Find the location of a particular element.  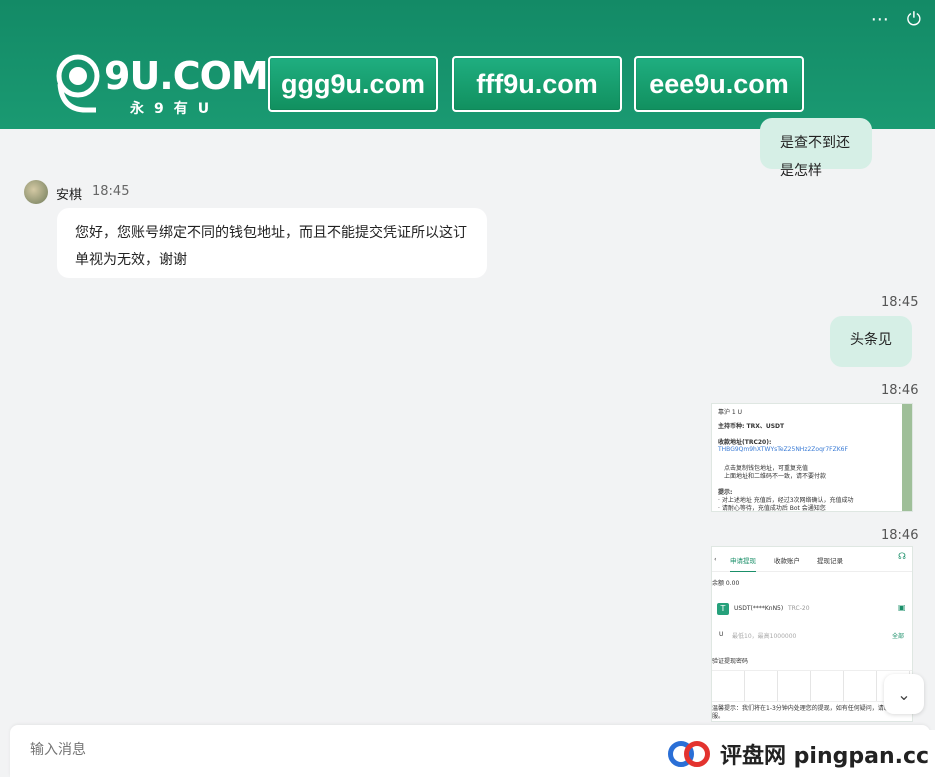

message-text-line2: 单视为无效，谢谢 is located at coordinates (131, 260).